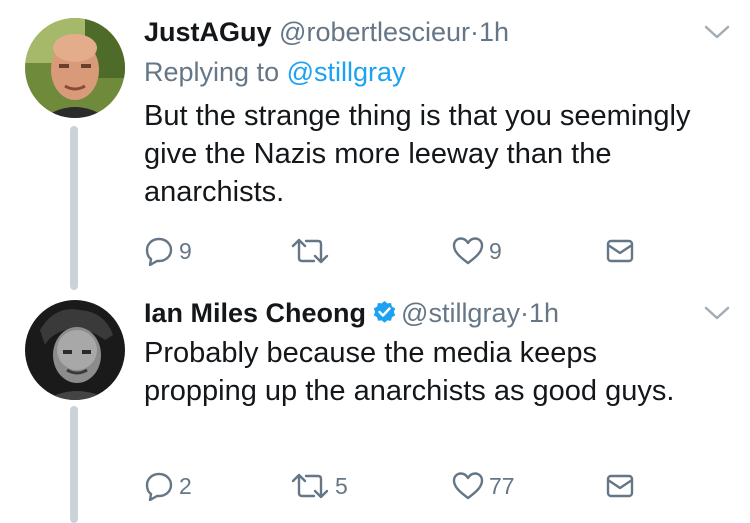 This screenshot has height=523, width=750. Describe the element at coordinates (341, 485) in the screenshot. I see `retweet-count: 5` at that location.